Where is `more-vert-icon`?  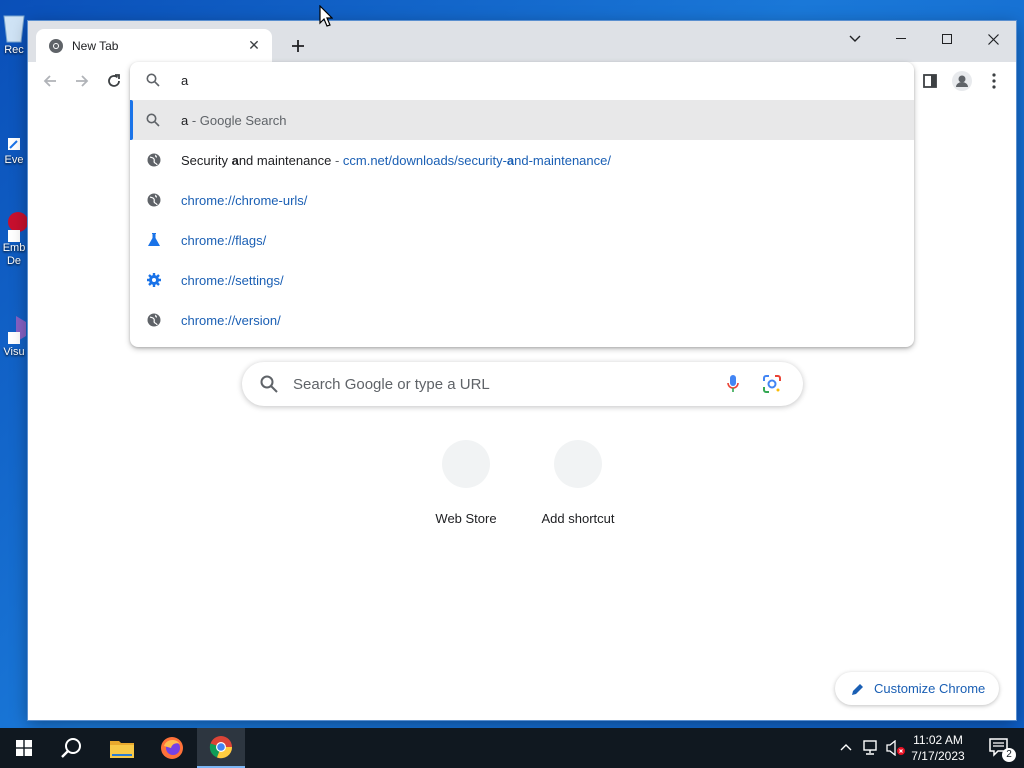 more-vert-icon is located at coordinates (994, 81).